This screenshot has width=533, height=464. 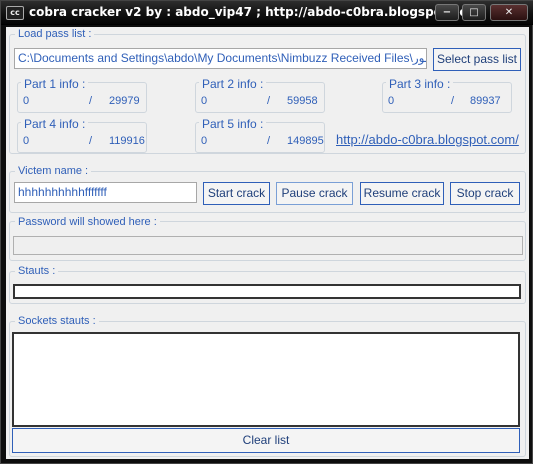 What do you see at coordinates (477, 59) in the screenshot?
I see `select-pass-list-button: Select pass list` at bounding box center [477, 59].